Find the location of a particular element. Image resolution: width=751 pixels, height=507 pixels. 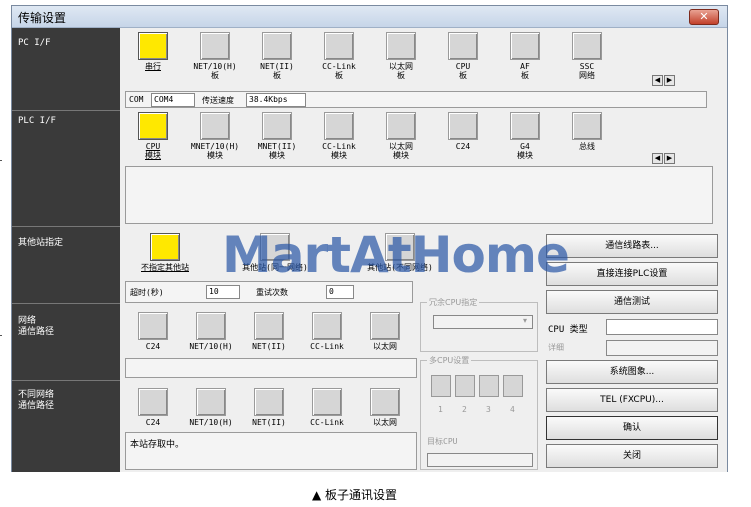

plc-option: CC-Link 模块 is located at coordinates (339, 136).